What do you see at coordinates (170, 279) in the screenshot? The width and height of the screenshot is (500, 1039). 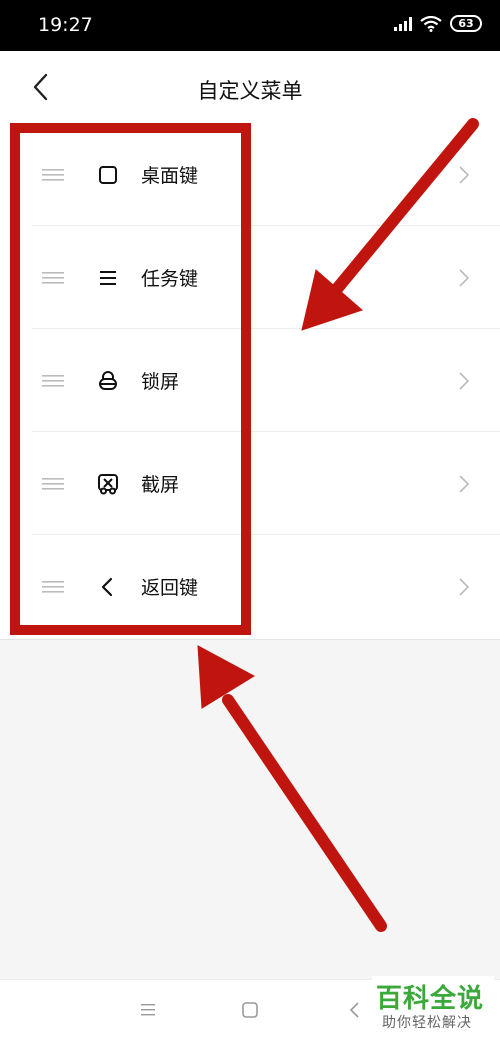 I see `menu-item-label: 任务键` at bounding box center [170, 279].